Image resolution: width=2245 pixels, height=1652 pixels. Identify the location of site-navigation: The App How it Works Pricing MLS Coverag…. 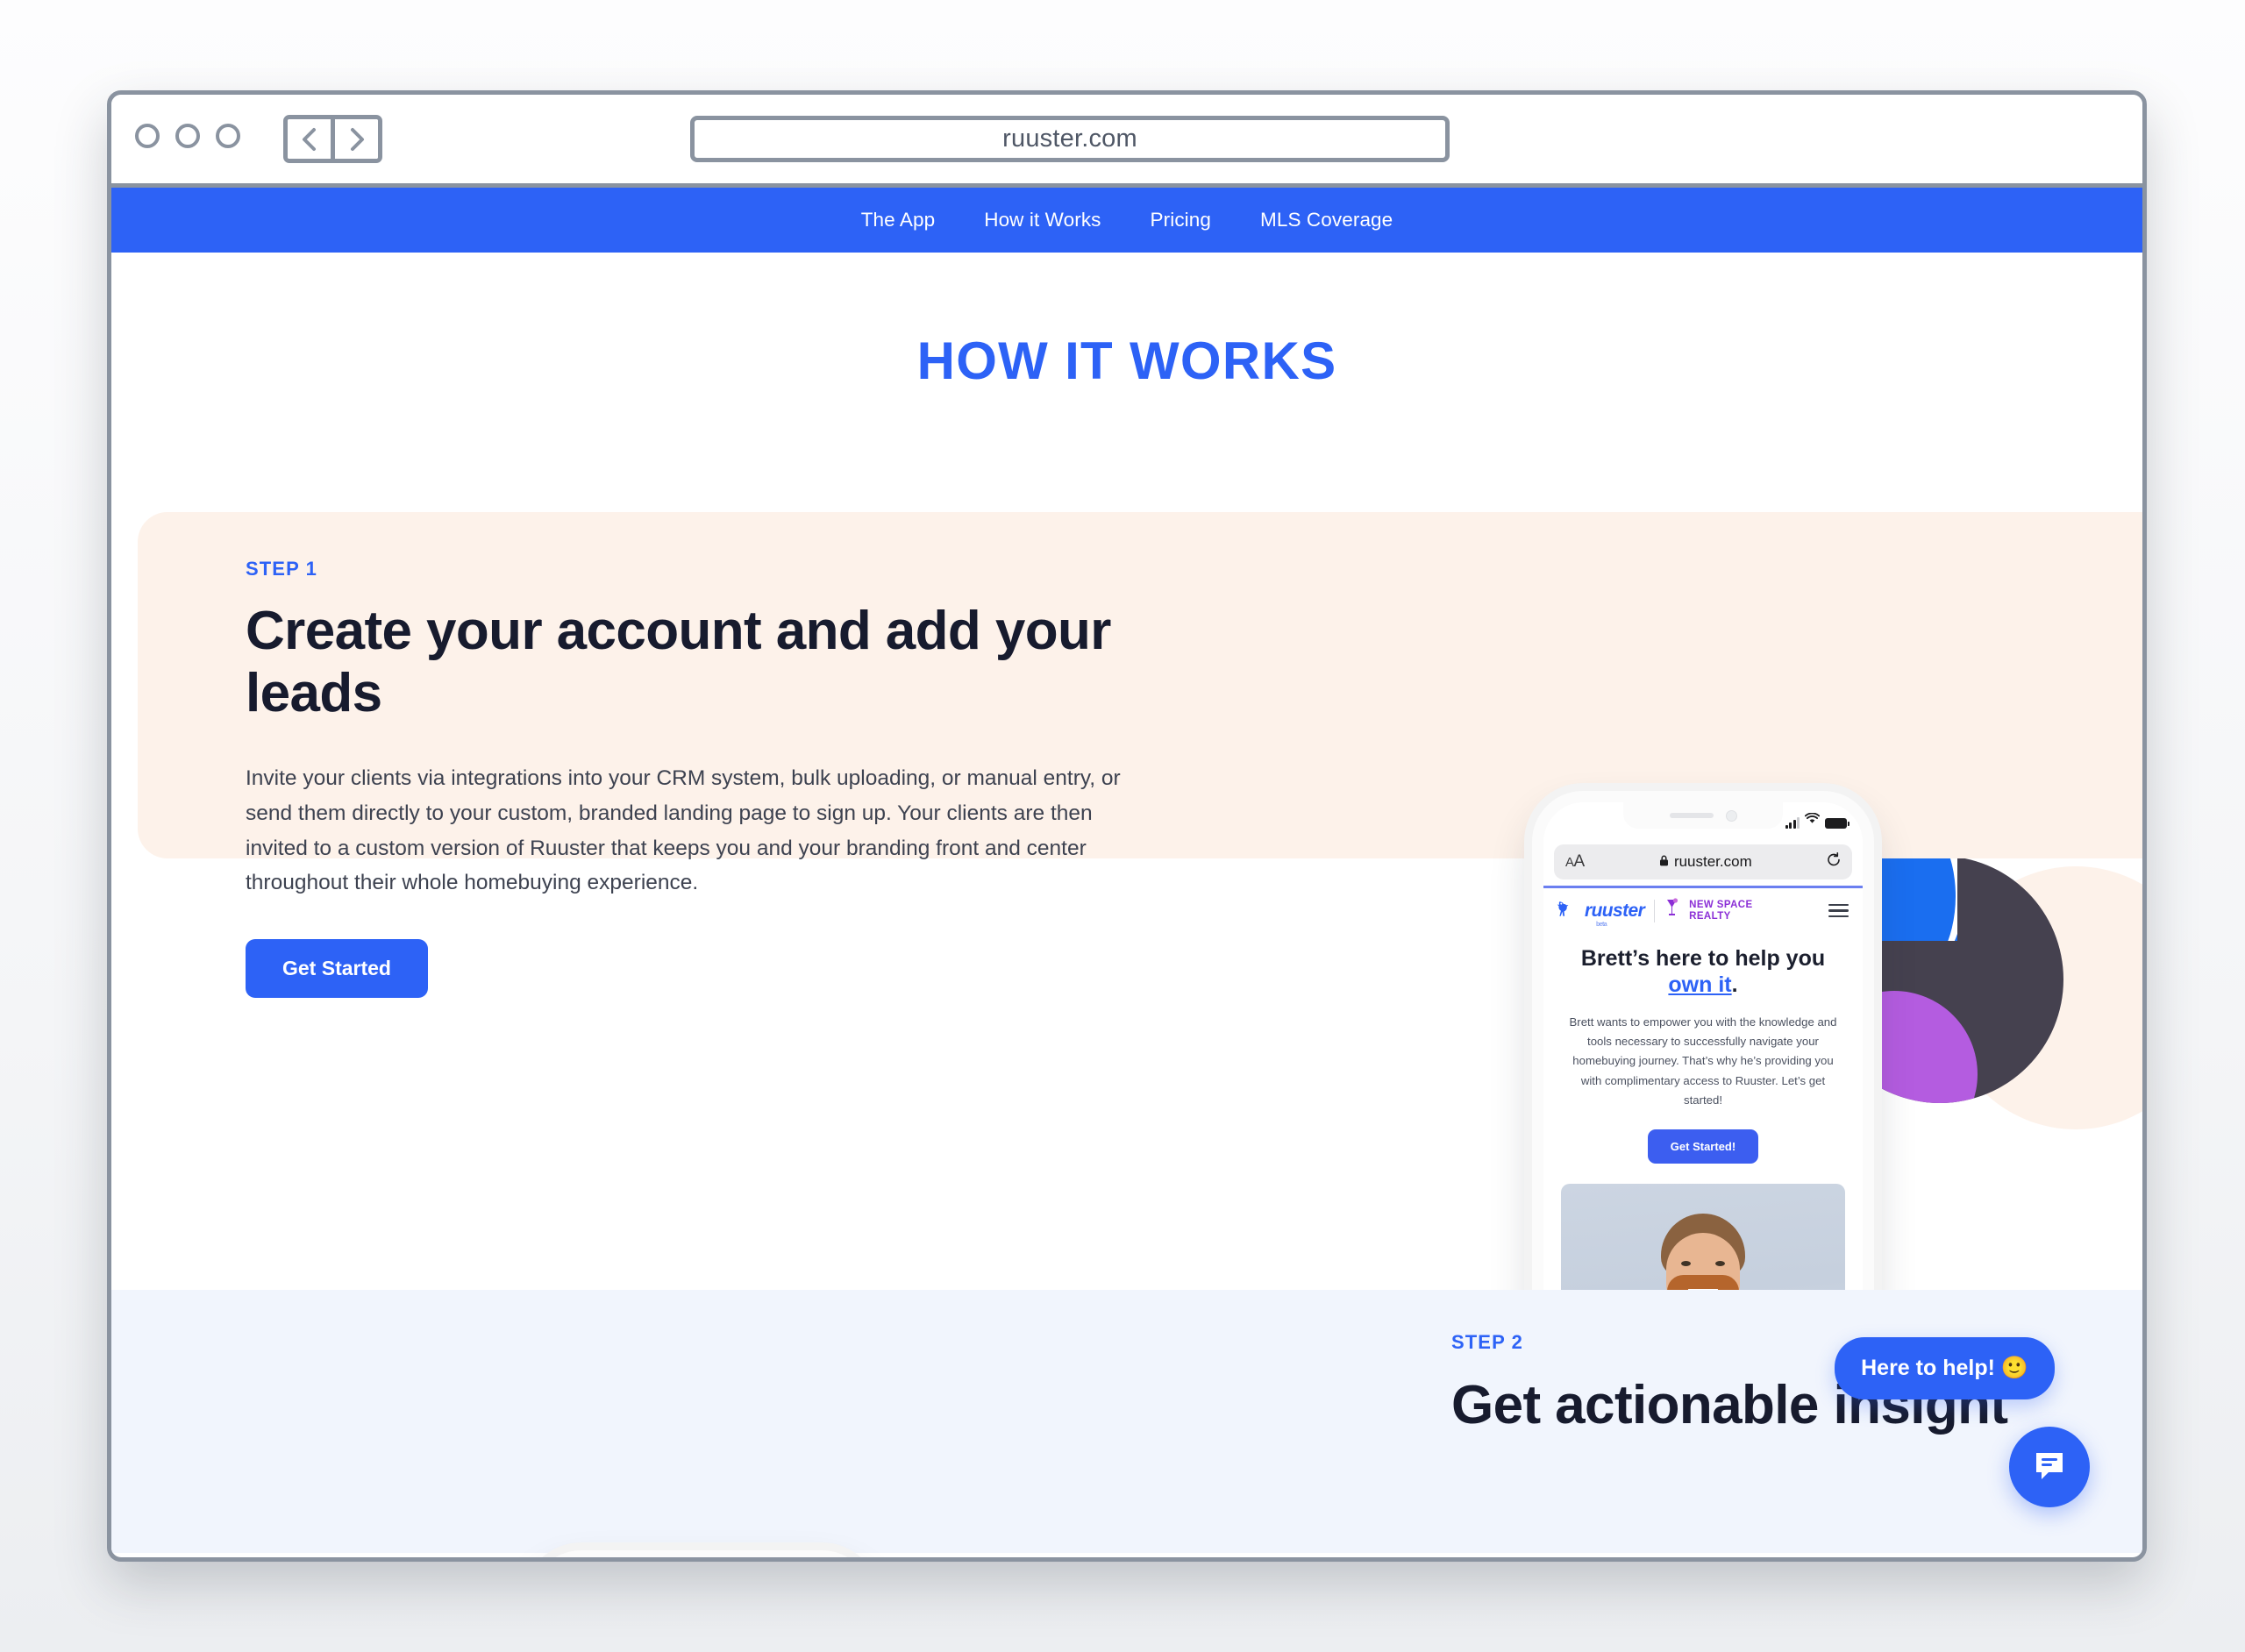
(1126, 220).